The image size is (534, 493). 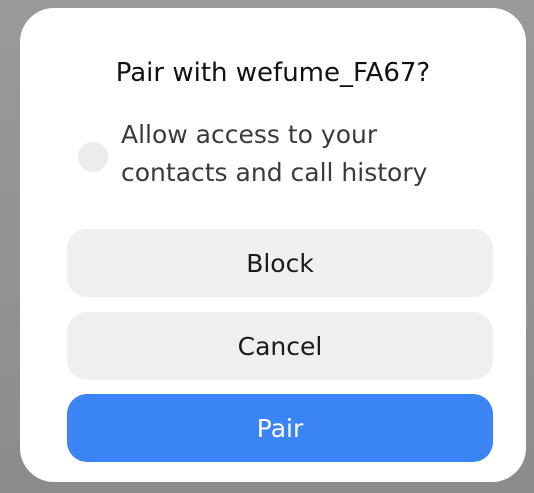 I want to click on pair-button: Pair, so click(x=280, y=428).